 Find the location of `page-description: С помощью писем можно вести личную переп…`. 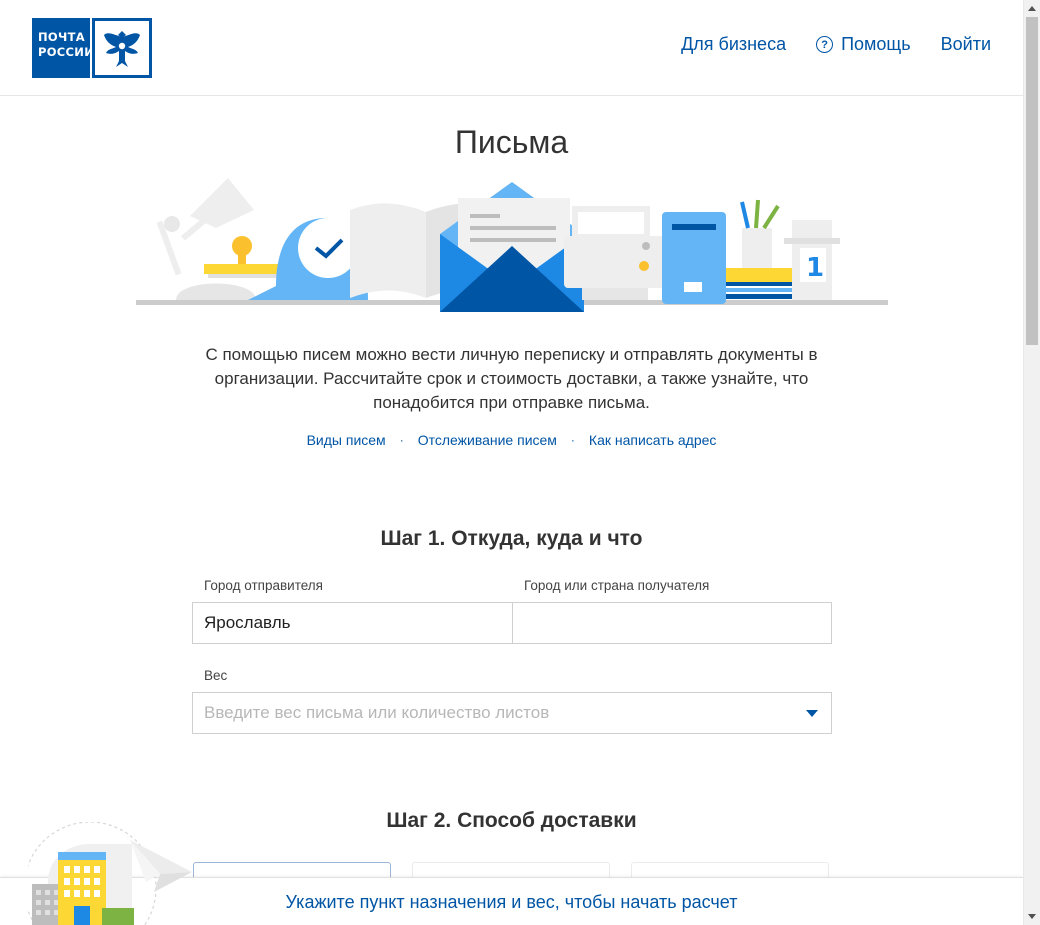

page-description: С помощью писем можно вести личную переп… is located at coordinates (511, 378).